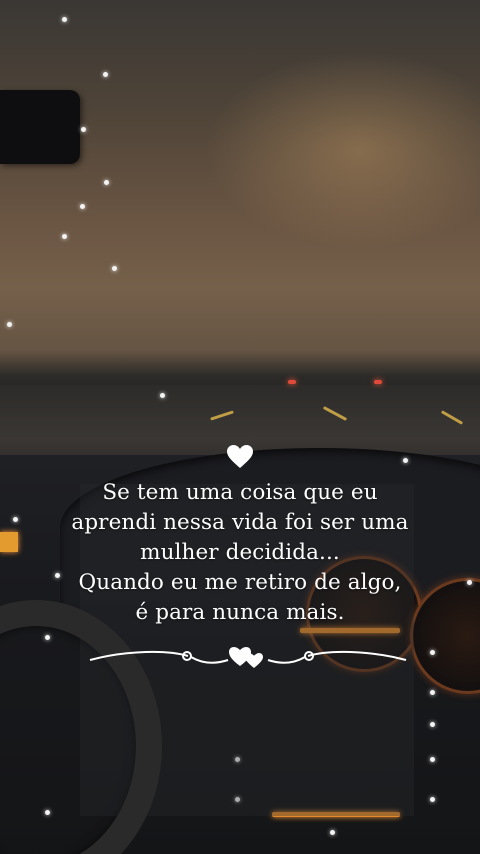 This screenshot has width=480, height=854. What do you see at coordinates (240, 522) in the screenshot?
I see `quote-line-2: aprendi nessa vida foi ser uma` at bounding box center [240, 522].